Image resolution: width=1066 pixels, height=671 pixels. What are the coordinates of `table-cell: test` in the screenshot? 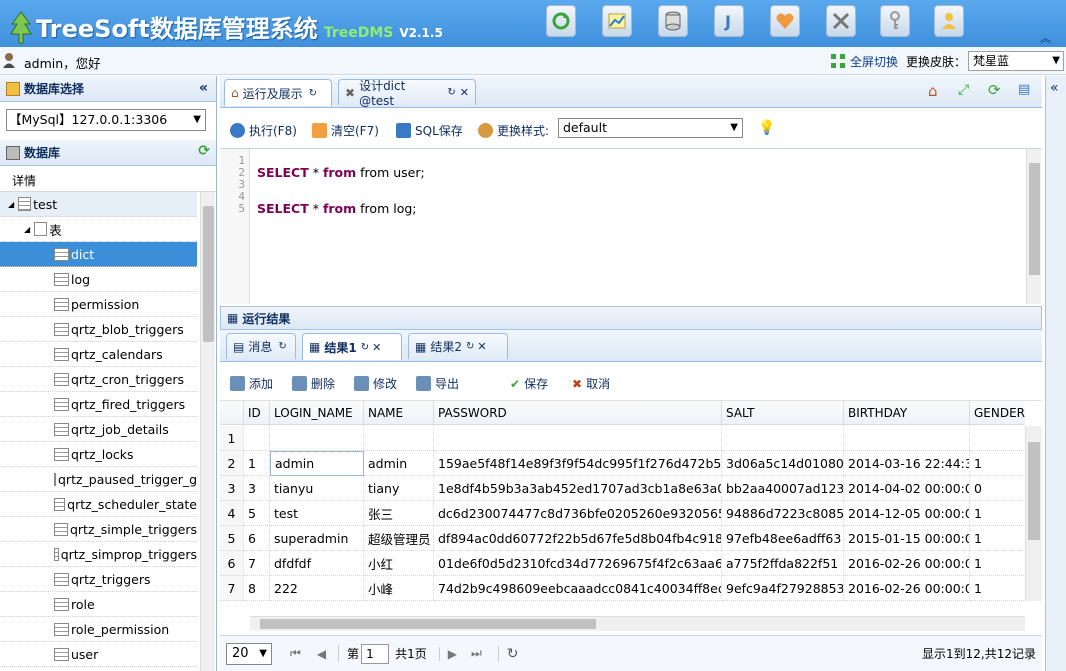 It's located at (317, 513).